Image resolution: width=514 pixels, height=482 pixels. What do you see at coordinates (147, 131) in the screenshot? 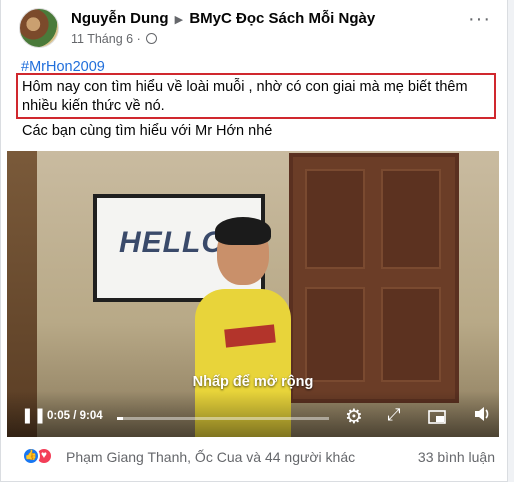
I see `post-text-line-3: Các bạn cùng tìm hiểu với Mr Hớn nhé` at bounding box center [147, 131].